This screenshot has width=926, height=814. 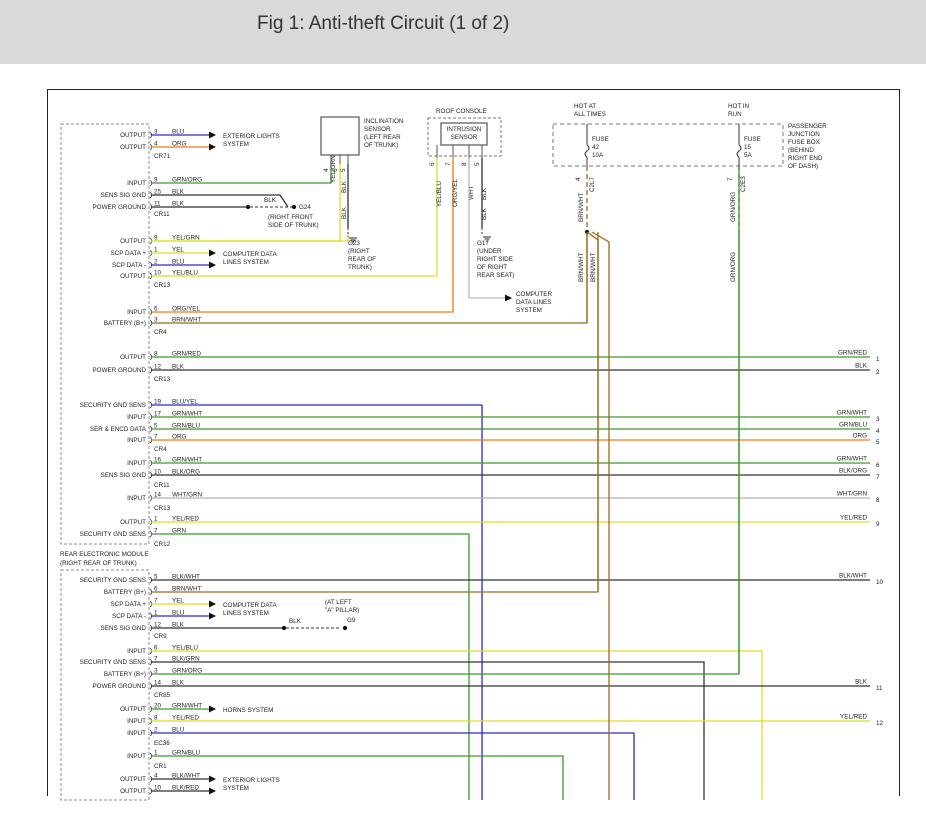 What do you see at coordinates (461, 111) in the screenshot?
I see `roof-console-title: ROOF CONSOLE` at bounding box center [461, 111].